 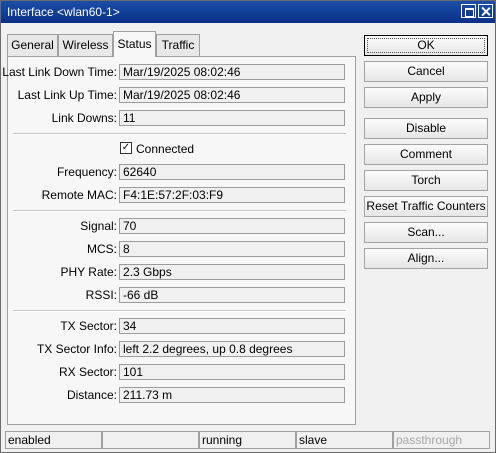 I want to click on connected-checkbox: ✓, so click(x=126, y=148).